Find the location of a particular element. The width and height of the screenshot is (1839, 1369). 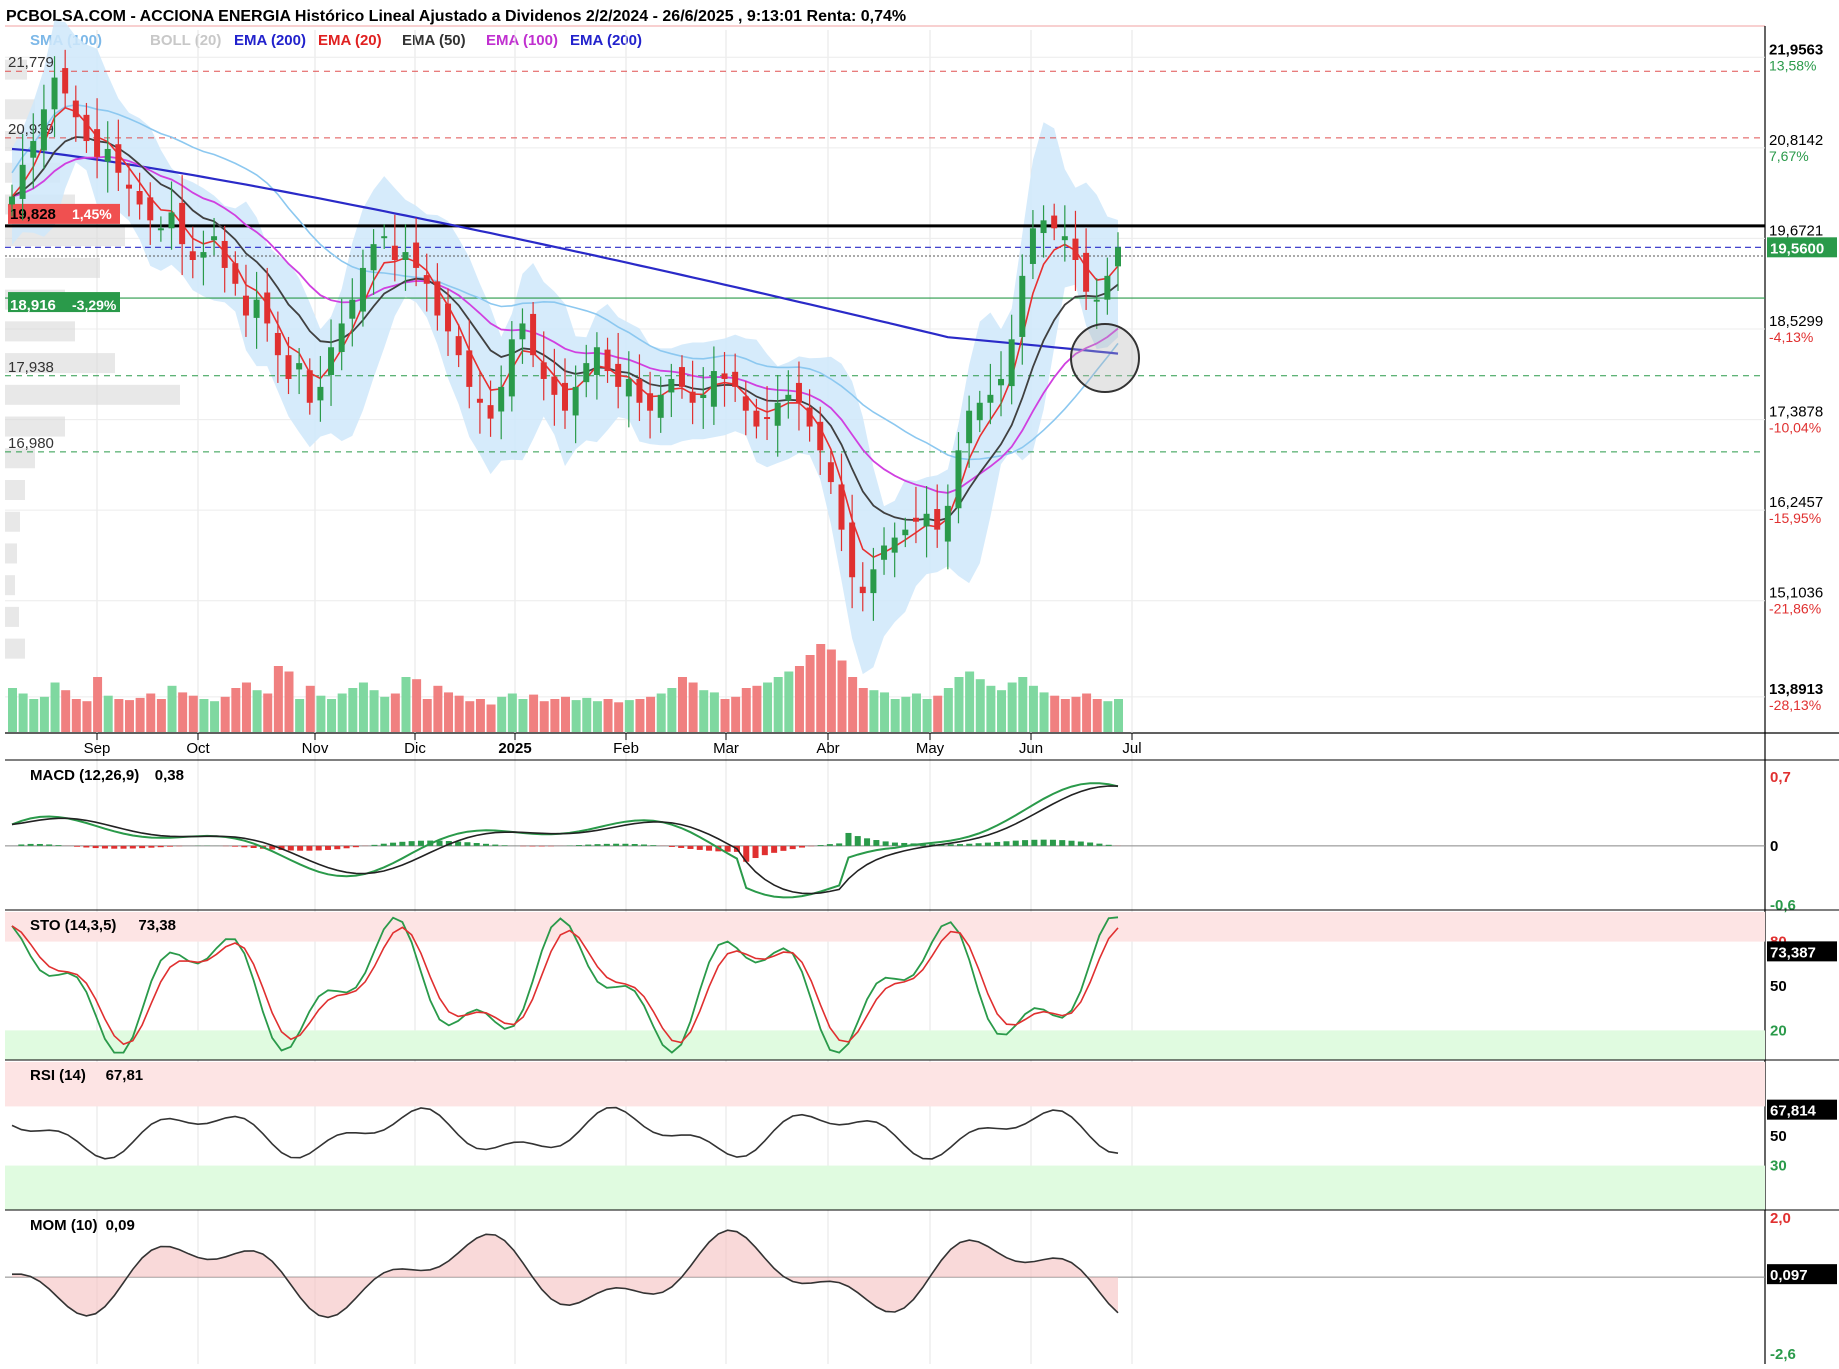

panel-current-label: 0,097 is located at coordinates (1789, 1275).